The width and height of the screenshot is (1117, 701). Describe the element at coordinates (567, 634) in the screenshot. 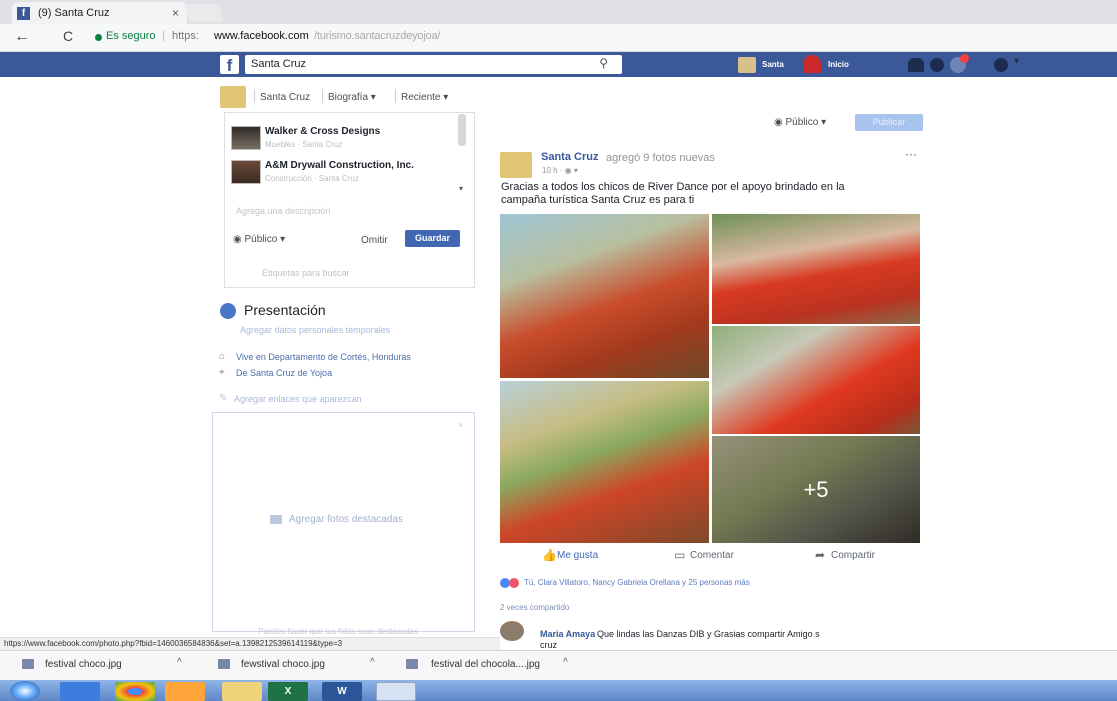

I see `comment-author: Maria Amaya` at that location.